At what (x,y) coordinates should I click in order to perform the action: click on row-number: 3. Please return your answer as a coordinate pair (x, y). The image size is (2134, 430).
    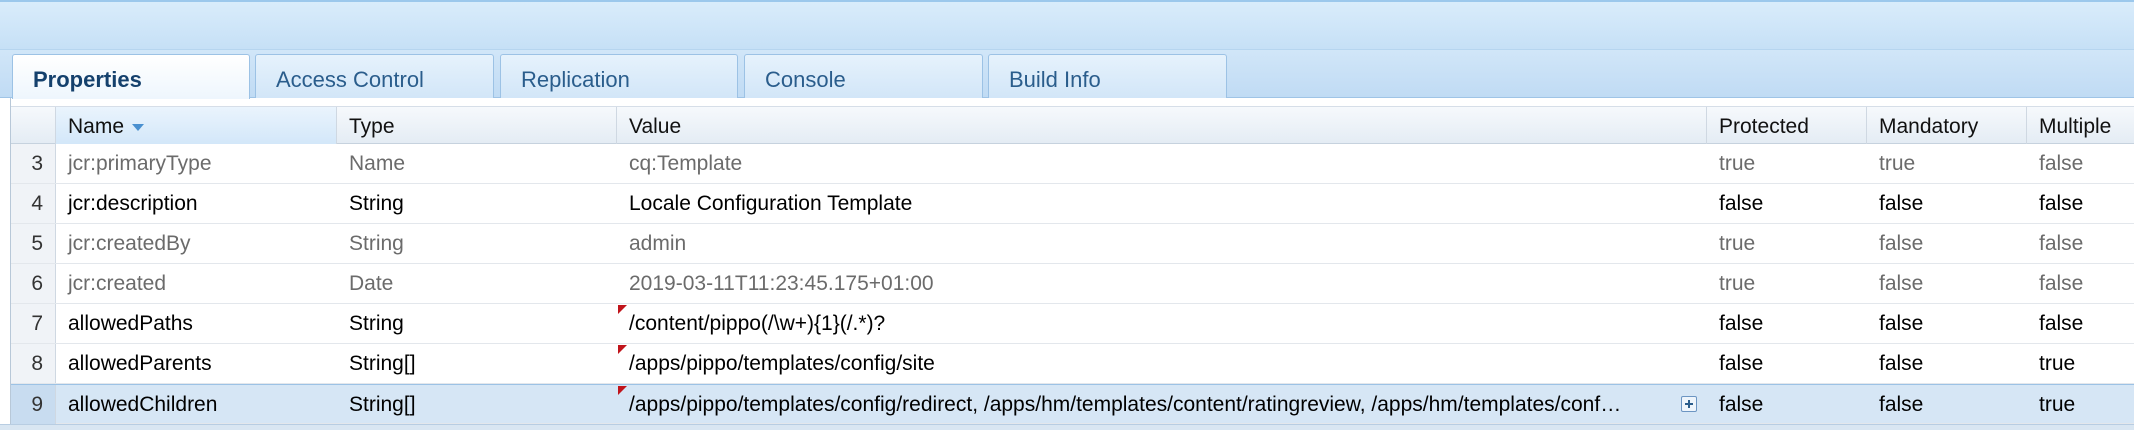
    Looking at the image, I should click on (33, 163).